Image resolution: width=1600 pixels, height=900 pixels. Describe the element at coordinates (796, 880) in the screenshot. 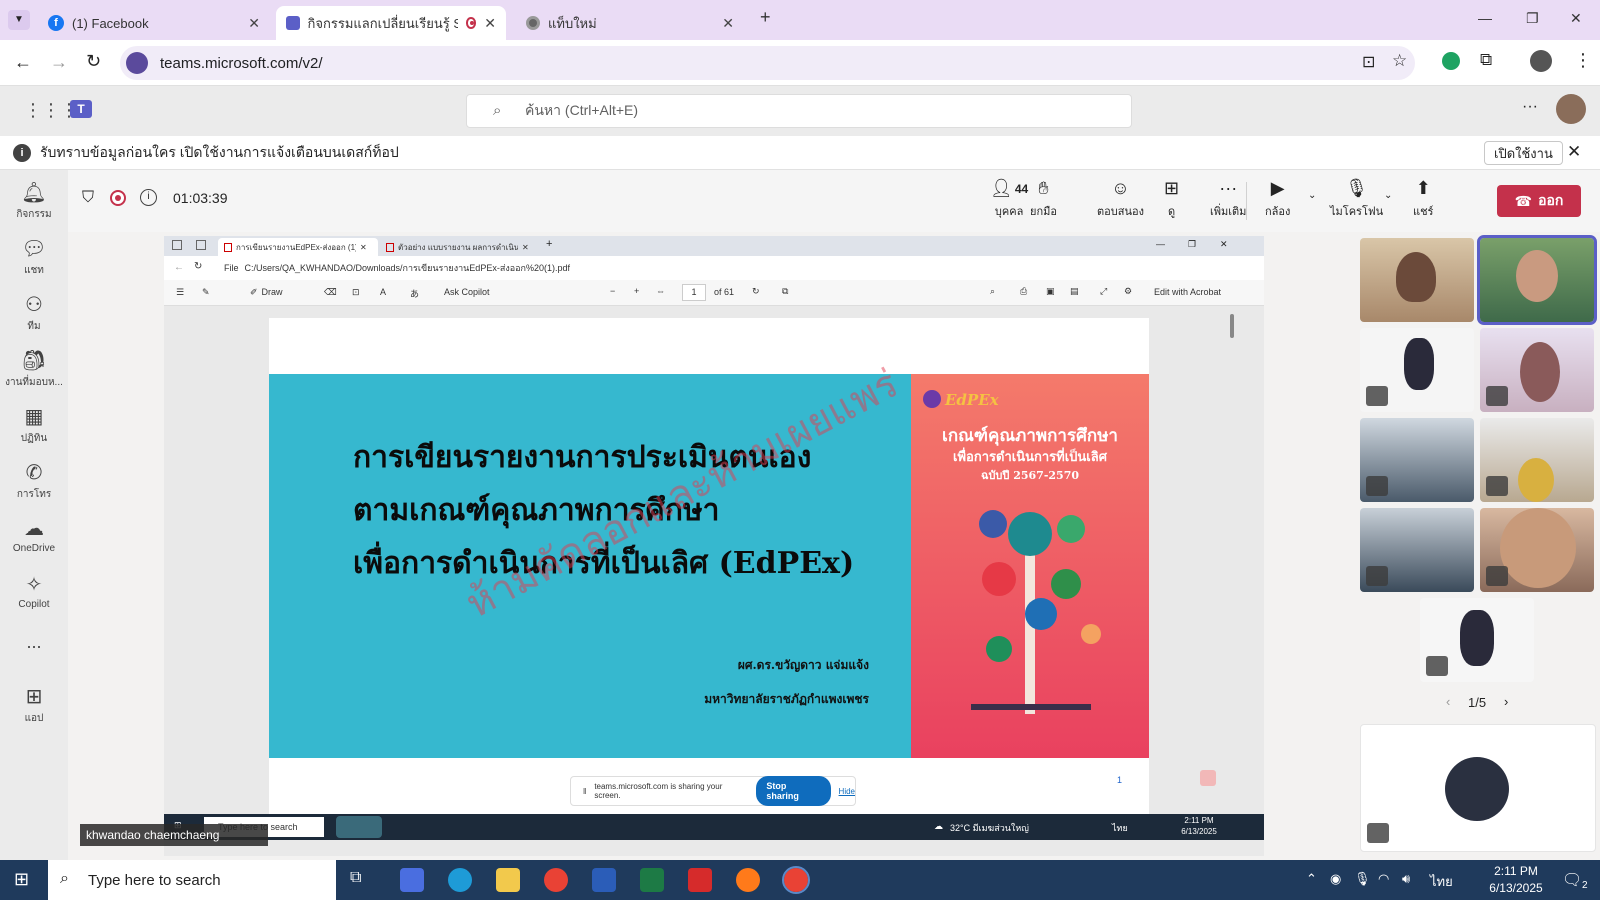

I see `chrome-active-icon` at that location.